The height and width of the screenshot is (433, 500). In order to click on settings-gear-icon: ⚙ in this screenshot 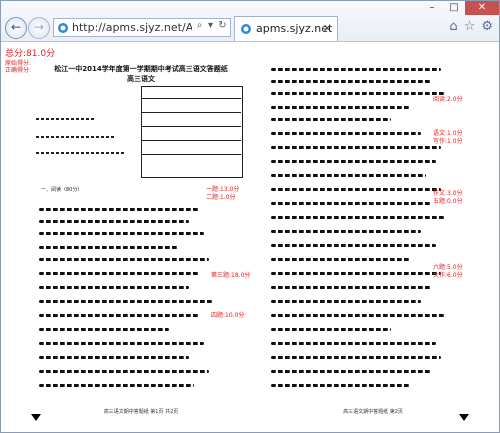, I will do `click(487, 26)`.